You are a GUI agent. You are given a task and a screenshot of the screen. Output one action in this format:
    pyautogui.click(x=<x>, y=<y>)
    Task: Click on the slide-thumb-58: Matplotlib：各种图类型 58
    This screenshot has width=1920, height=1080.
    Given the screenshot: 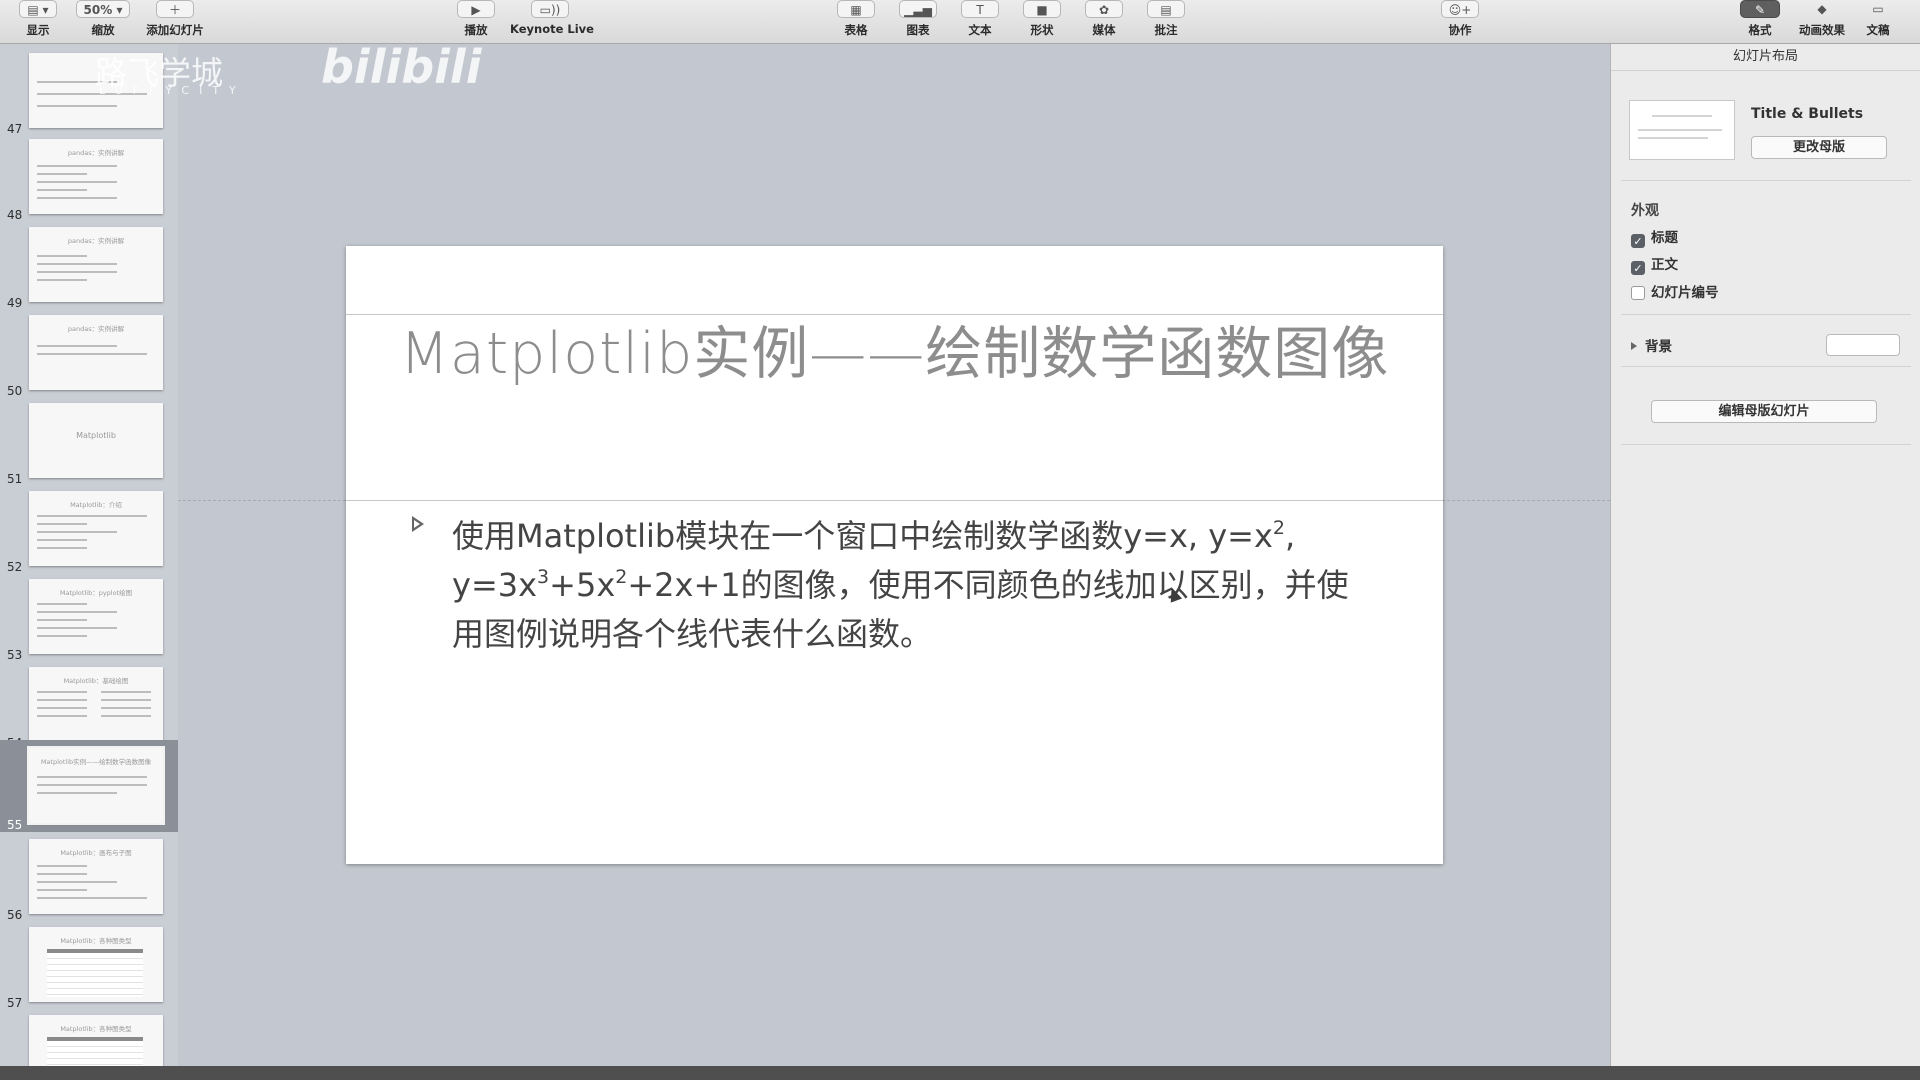 What is the action you would take?
    pyautogui.click(x=89, y=1039)
    